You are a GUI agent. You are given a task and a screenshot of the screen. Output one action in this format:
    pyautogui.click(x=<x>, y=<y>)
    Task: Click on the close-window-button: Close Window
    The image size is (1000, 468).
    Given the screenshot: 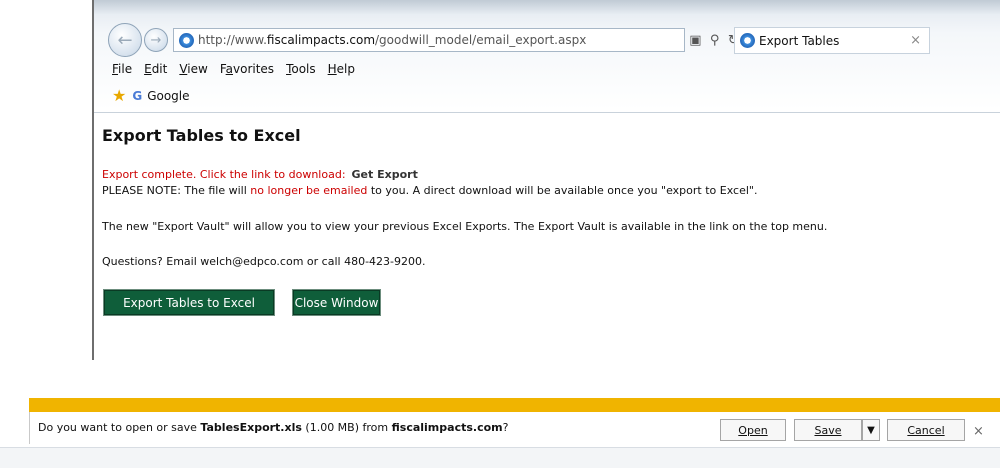 What is the action you would take?
    pyautogui.click(x=336, y=302)
    